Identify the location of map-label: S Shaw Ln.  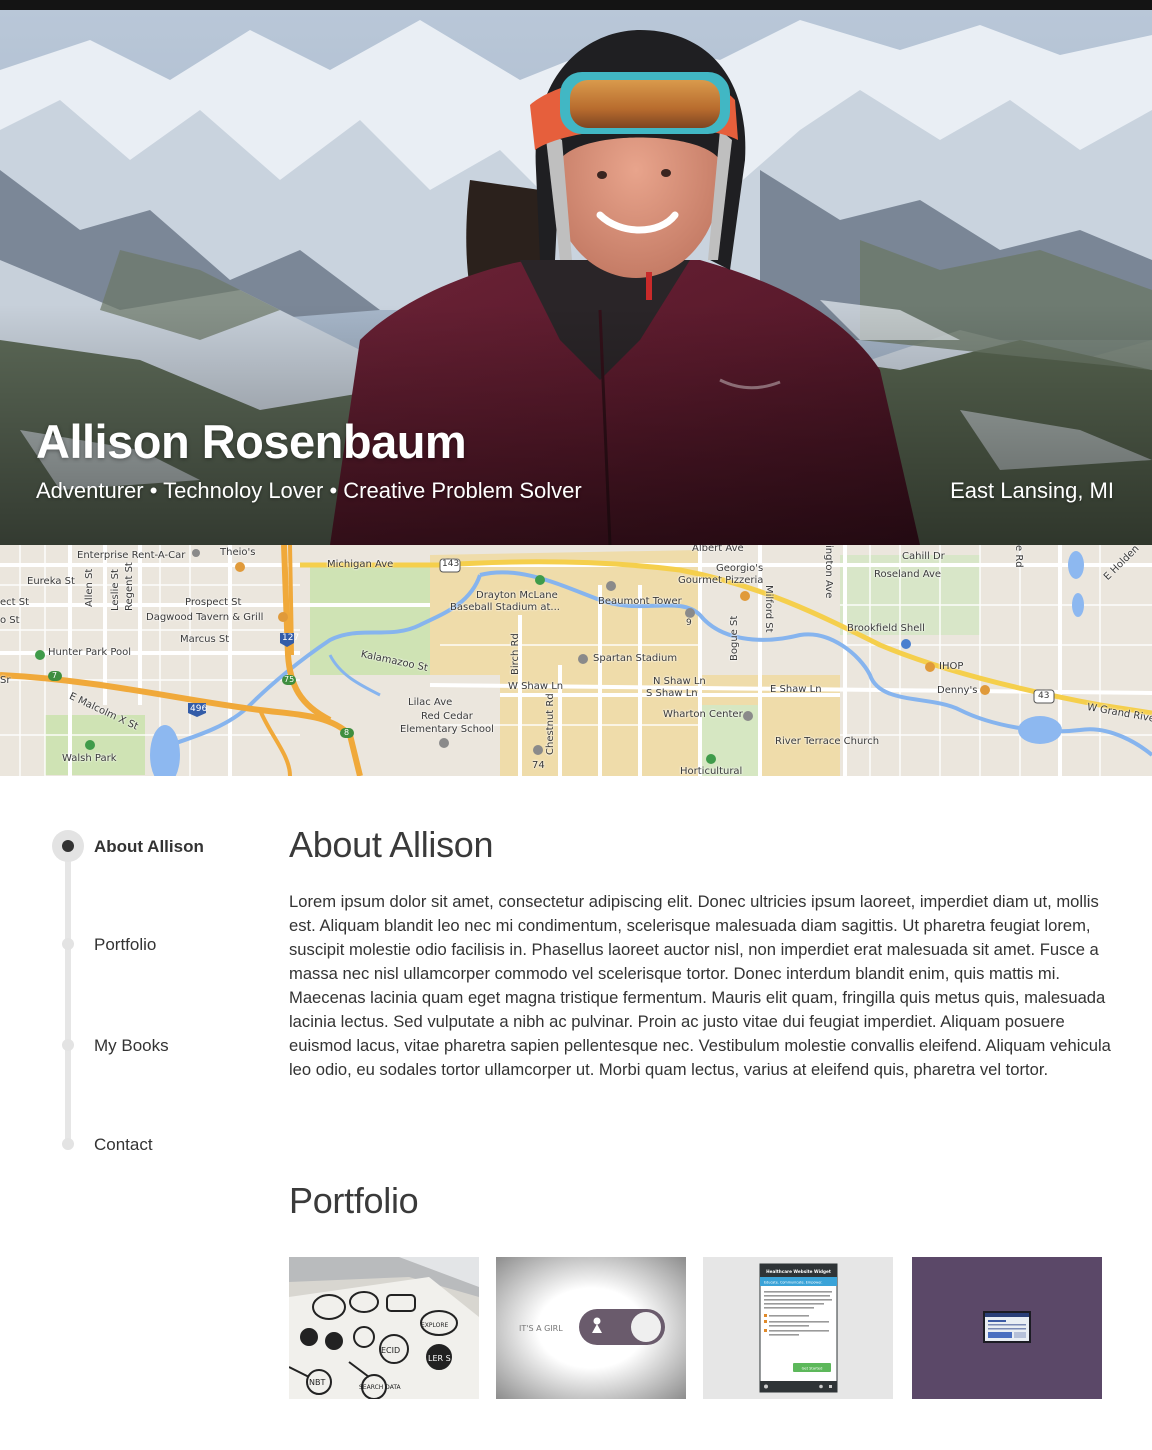
(672, 693).